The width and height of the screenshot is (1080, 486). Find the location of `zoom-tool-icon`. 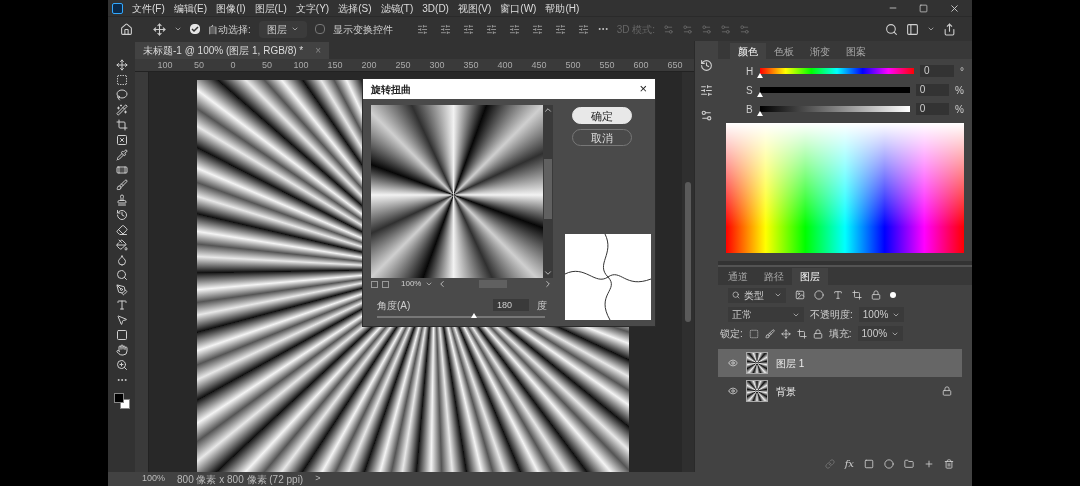

zoom-tool-icon is located at coordinates (121, 365).